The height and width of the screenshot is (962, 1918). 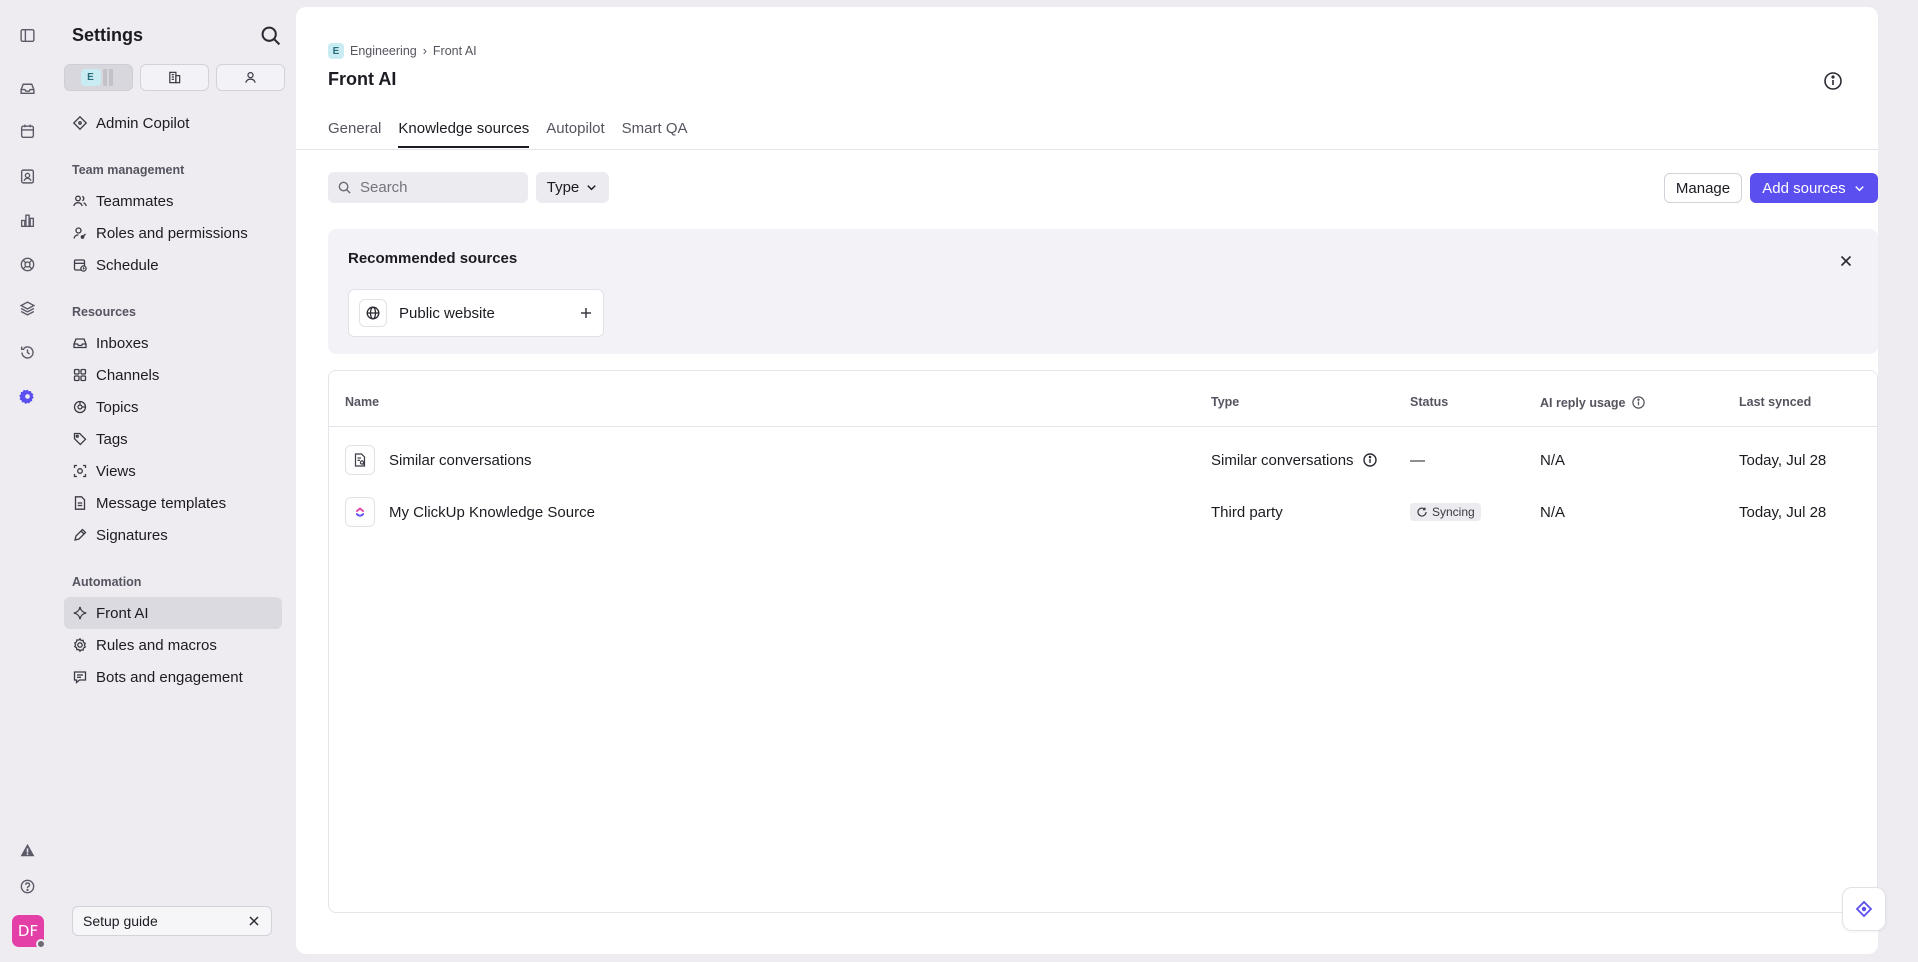 I want to click on calendar-icon, so click(x=27, y=131).